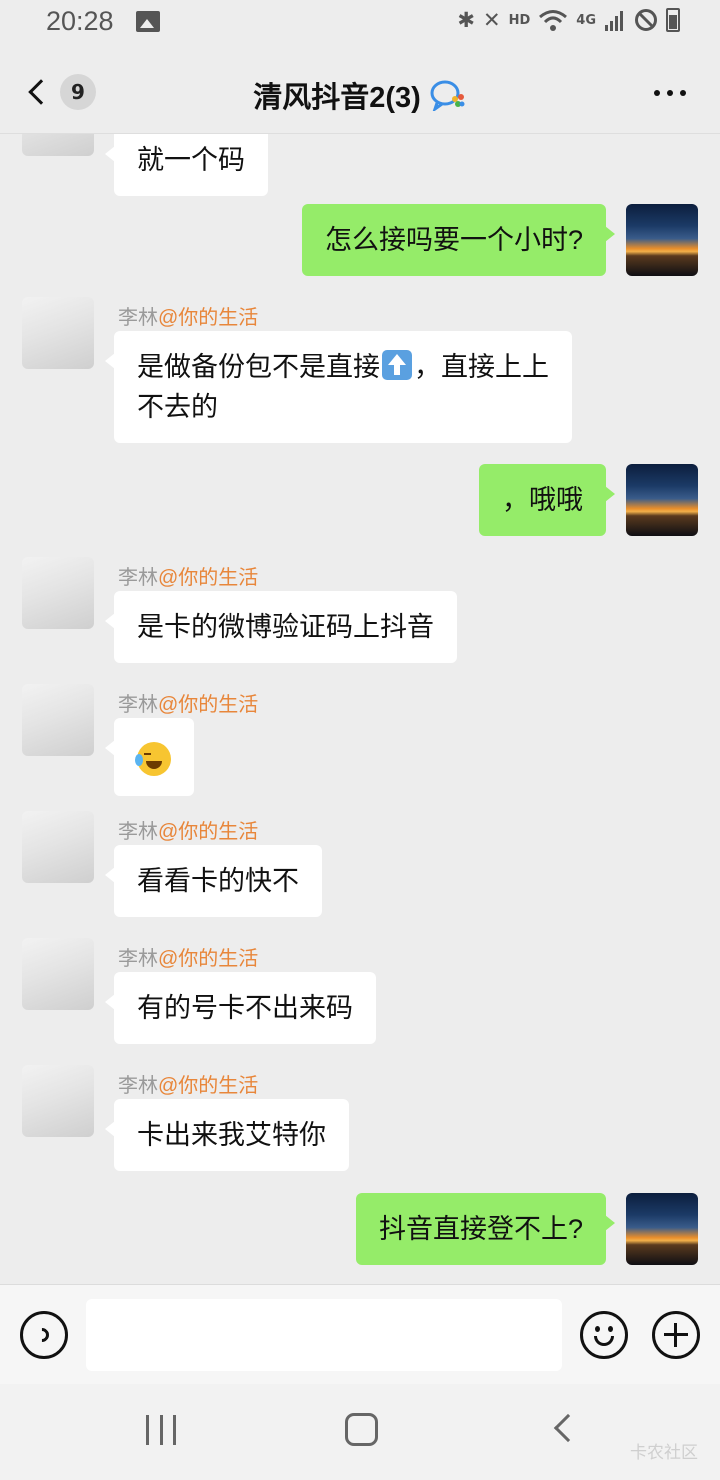 The image size is (720, 1480). I want to click on message-bubble, so click(149, 757).